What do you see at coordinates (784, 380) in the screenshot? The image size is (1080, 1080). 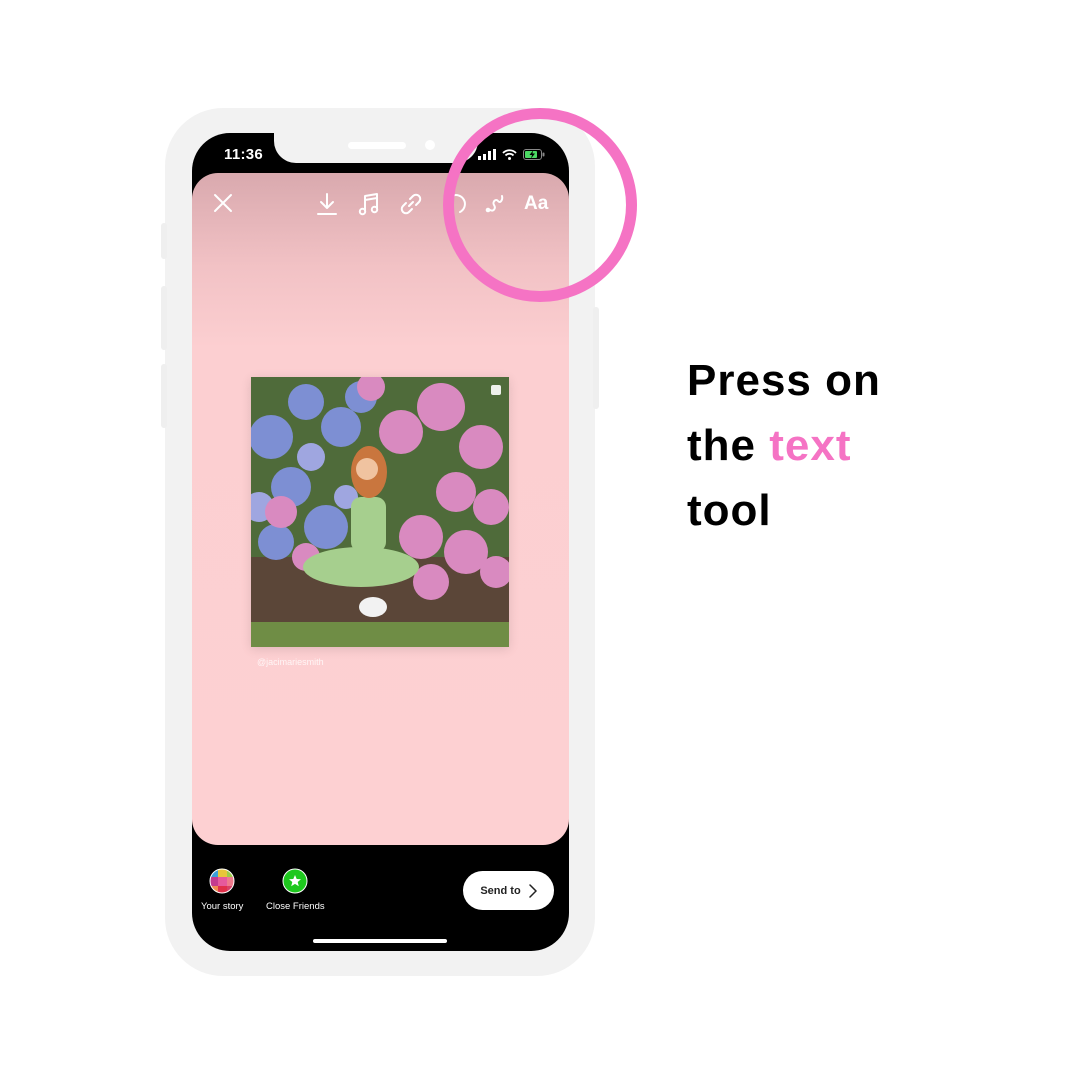 I see `caption-line-1: Press on` at bounding box center [784, 380].